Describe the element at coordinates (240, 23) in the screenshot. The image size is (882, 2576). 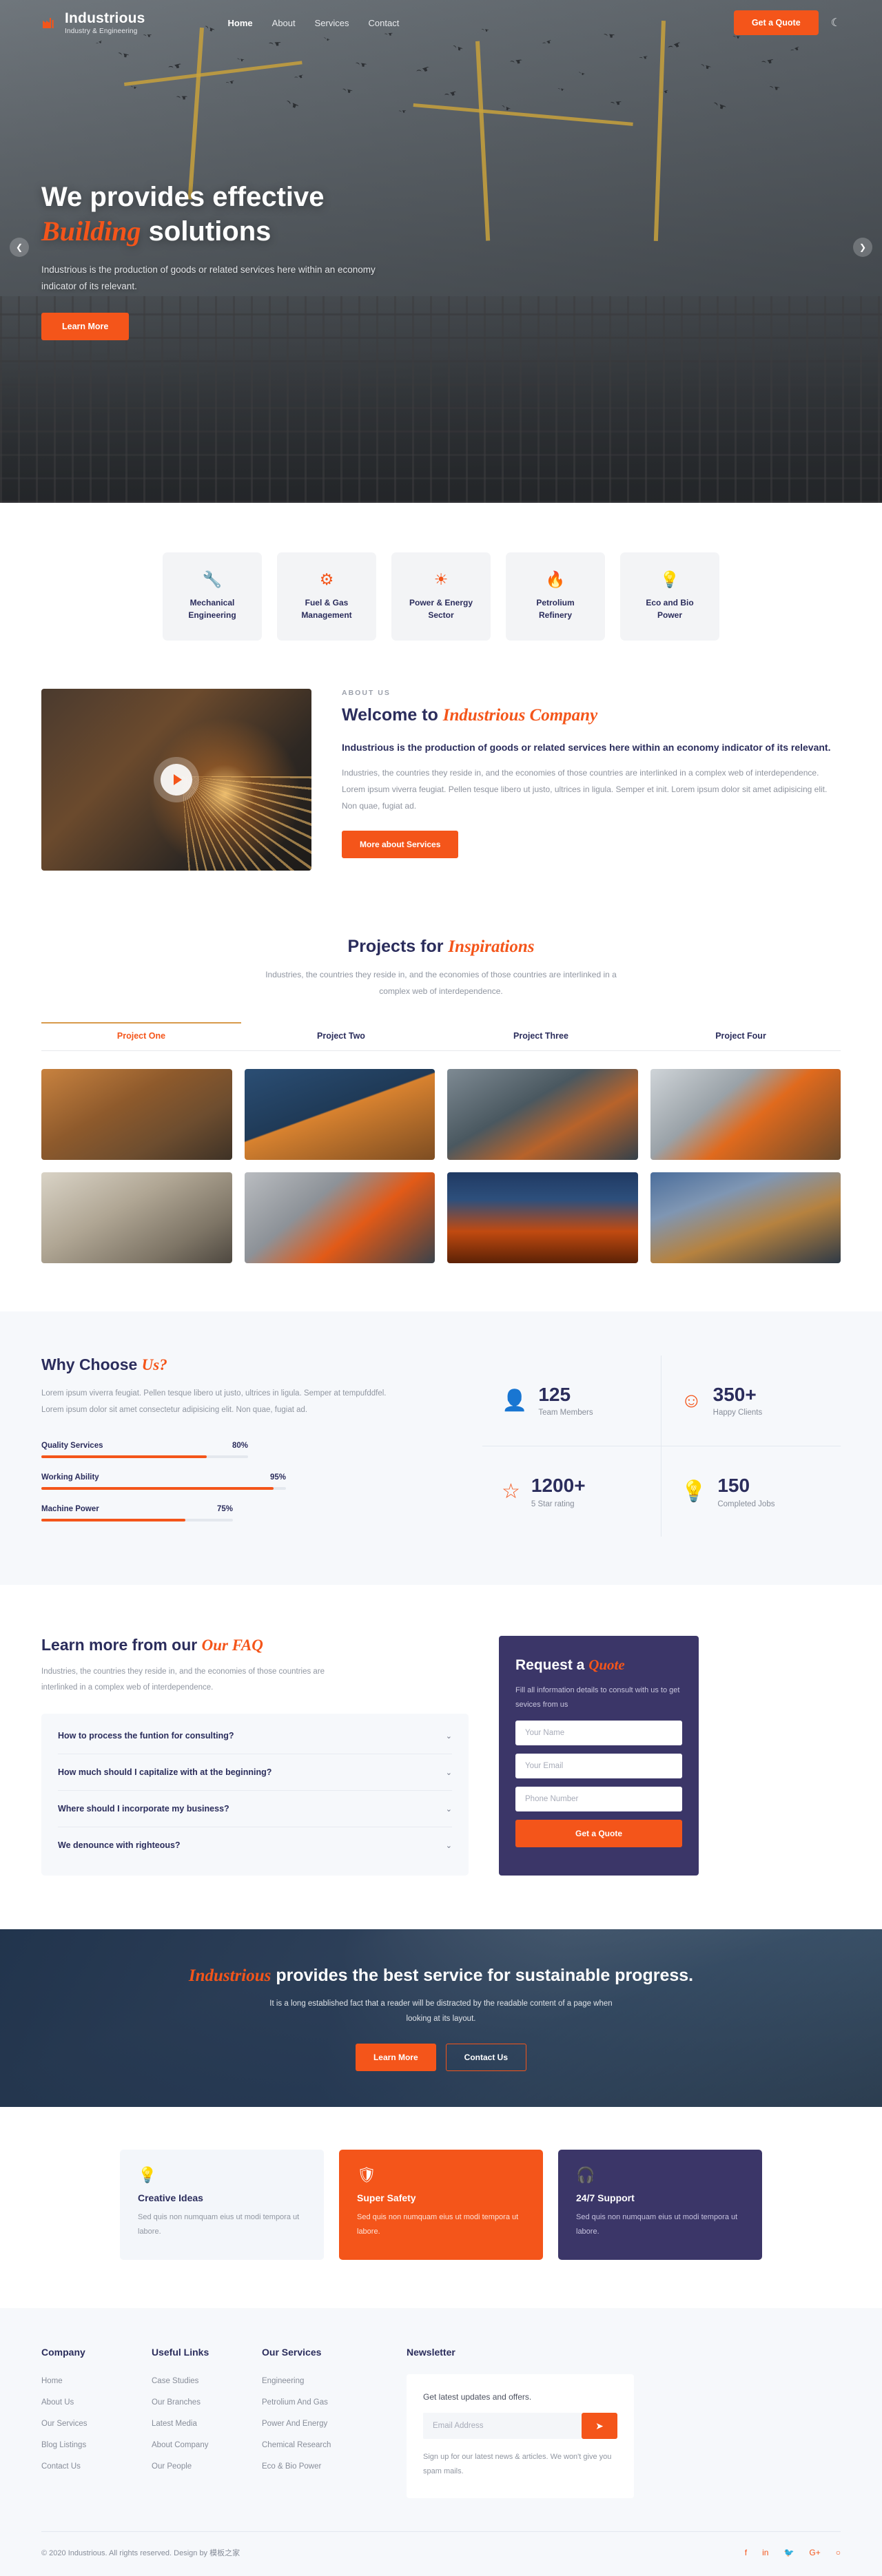
I see `nav-link-home: Home` at that location.